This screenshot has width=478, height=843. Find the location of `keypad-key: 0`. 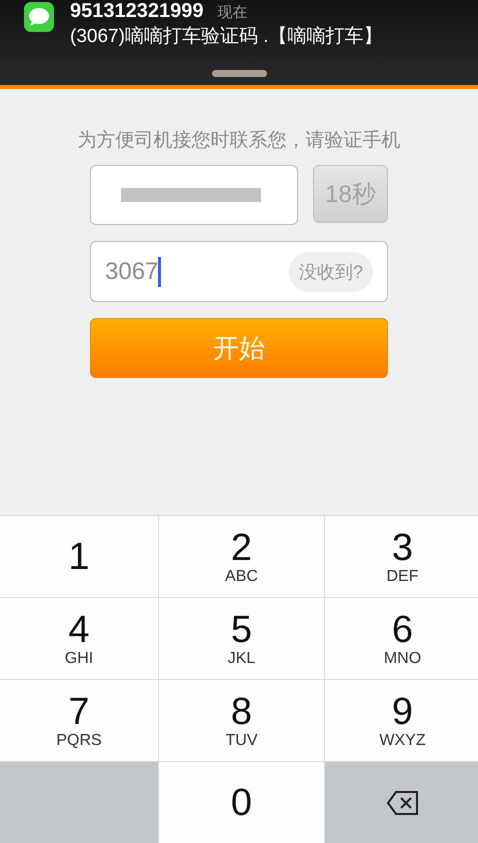

keypad-key: 0 is located at coordinates (241, 802).